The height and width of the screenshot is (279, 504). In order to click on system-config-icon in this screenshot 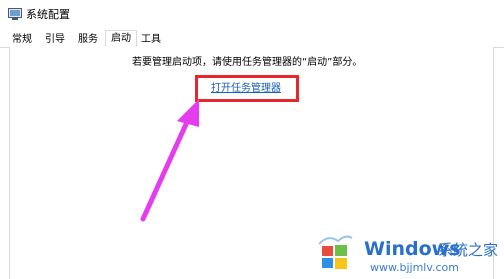, I will do `click(15, 14)`.